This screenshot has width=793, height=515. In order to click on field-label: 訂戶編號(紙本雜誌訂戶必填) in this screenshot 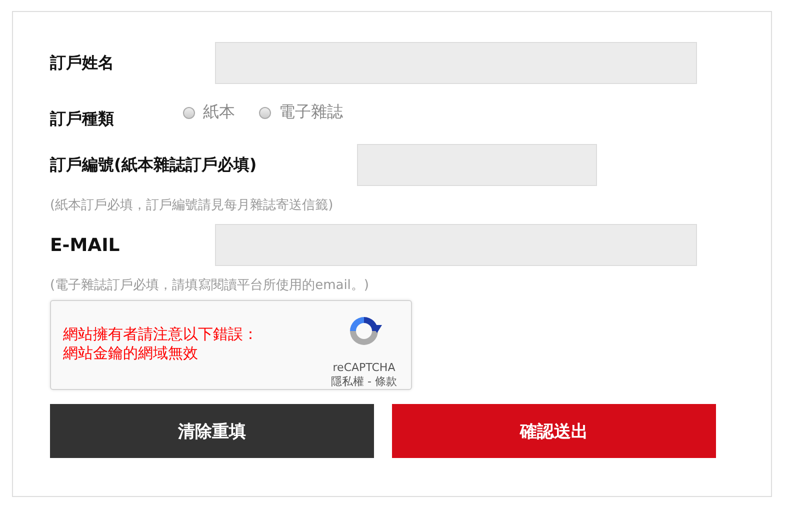, I will do `click(153, 165)`.